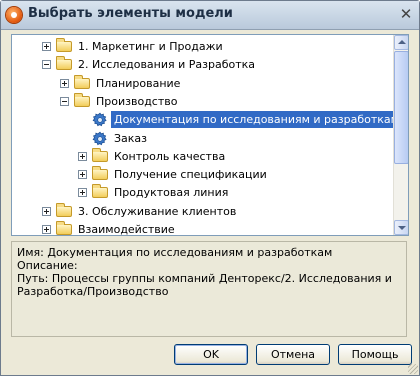  Describe the element at coordinates (137, 101) in the screenshot. I see `tree-item-label: Производство` at that location.